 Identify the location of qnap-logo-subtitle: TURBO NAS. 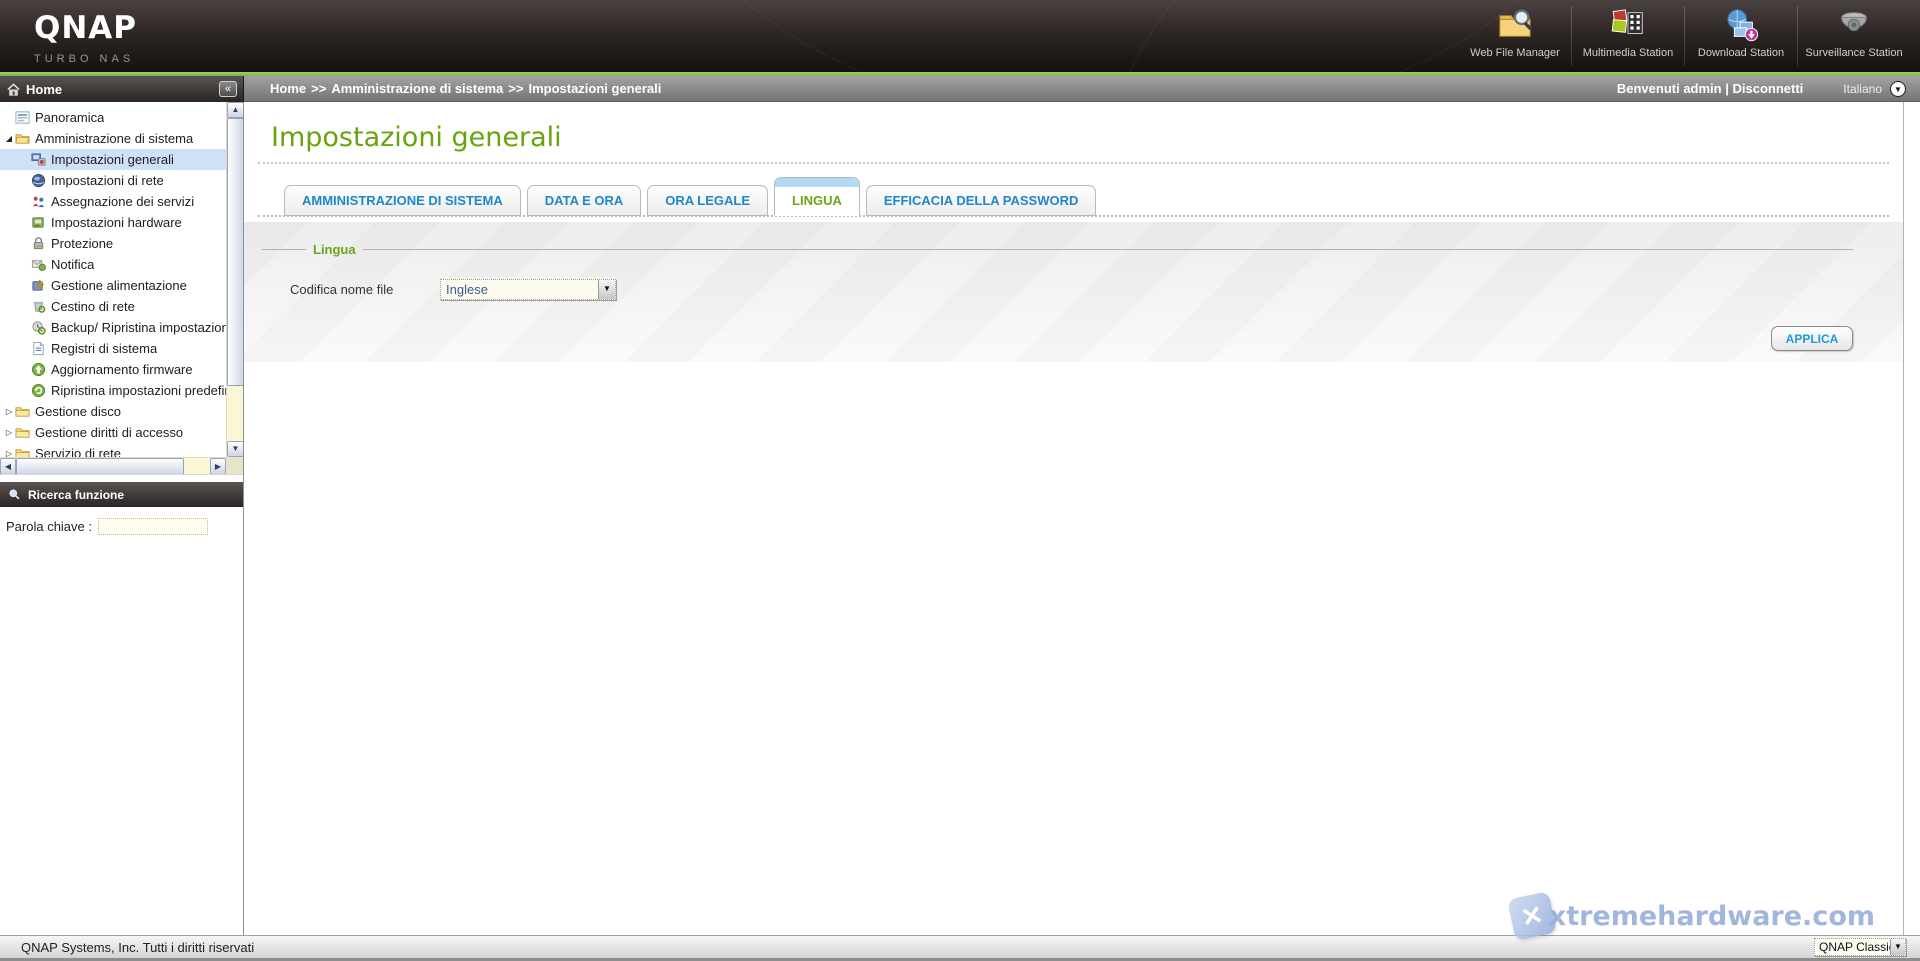
(84, 59).